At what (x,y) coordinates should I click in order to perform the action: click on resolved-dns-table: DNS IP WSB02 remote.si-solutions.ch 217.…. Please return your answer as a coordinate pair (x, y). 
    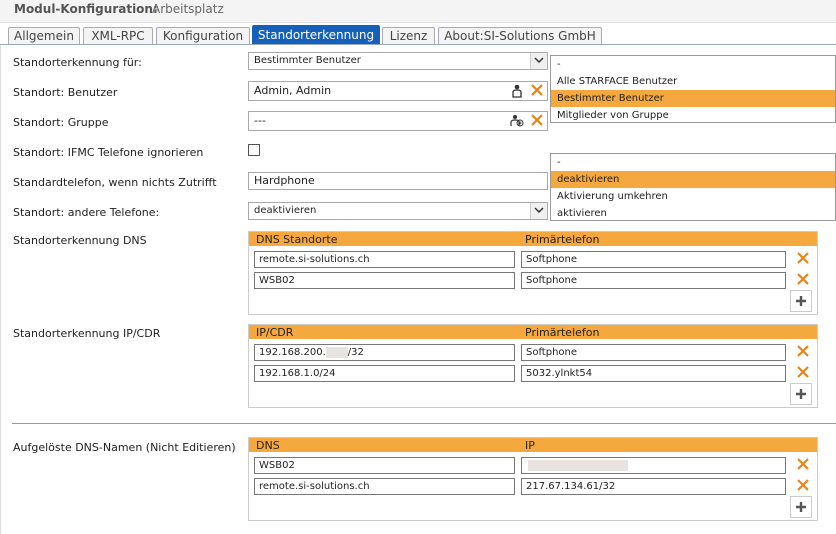
    Looking at the image, I should click on (533, 479).